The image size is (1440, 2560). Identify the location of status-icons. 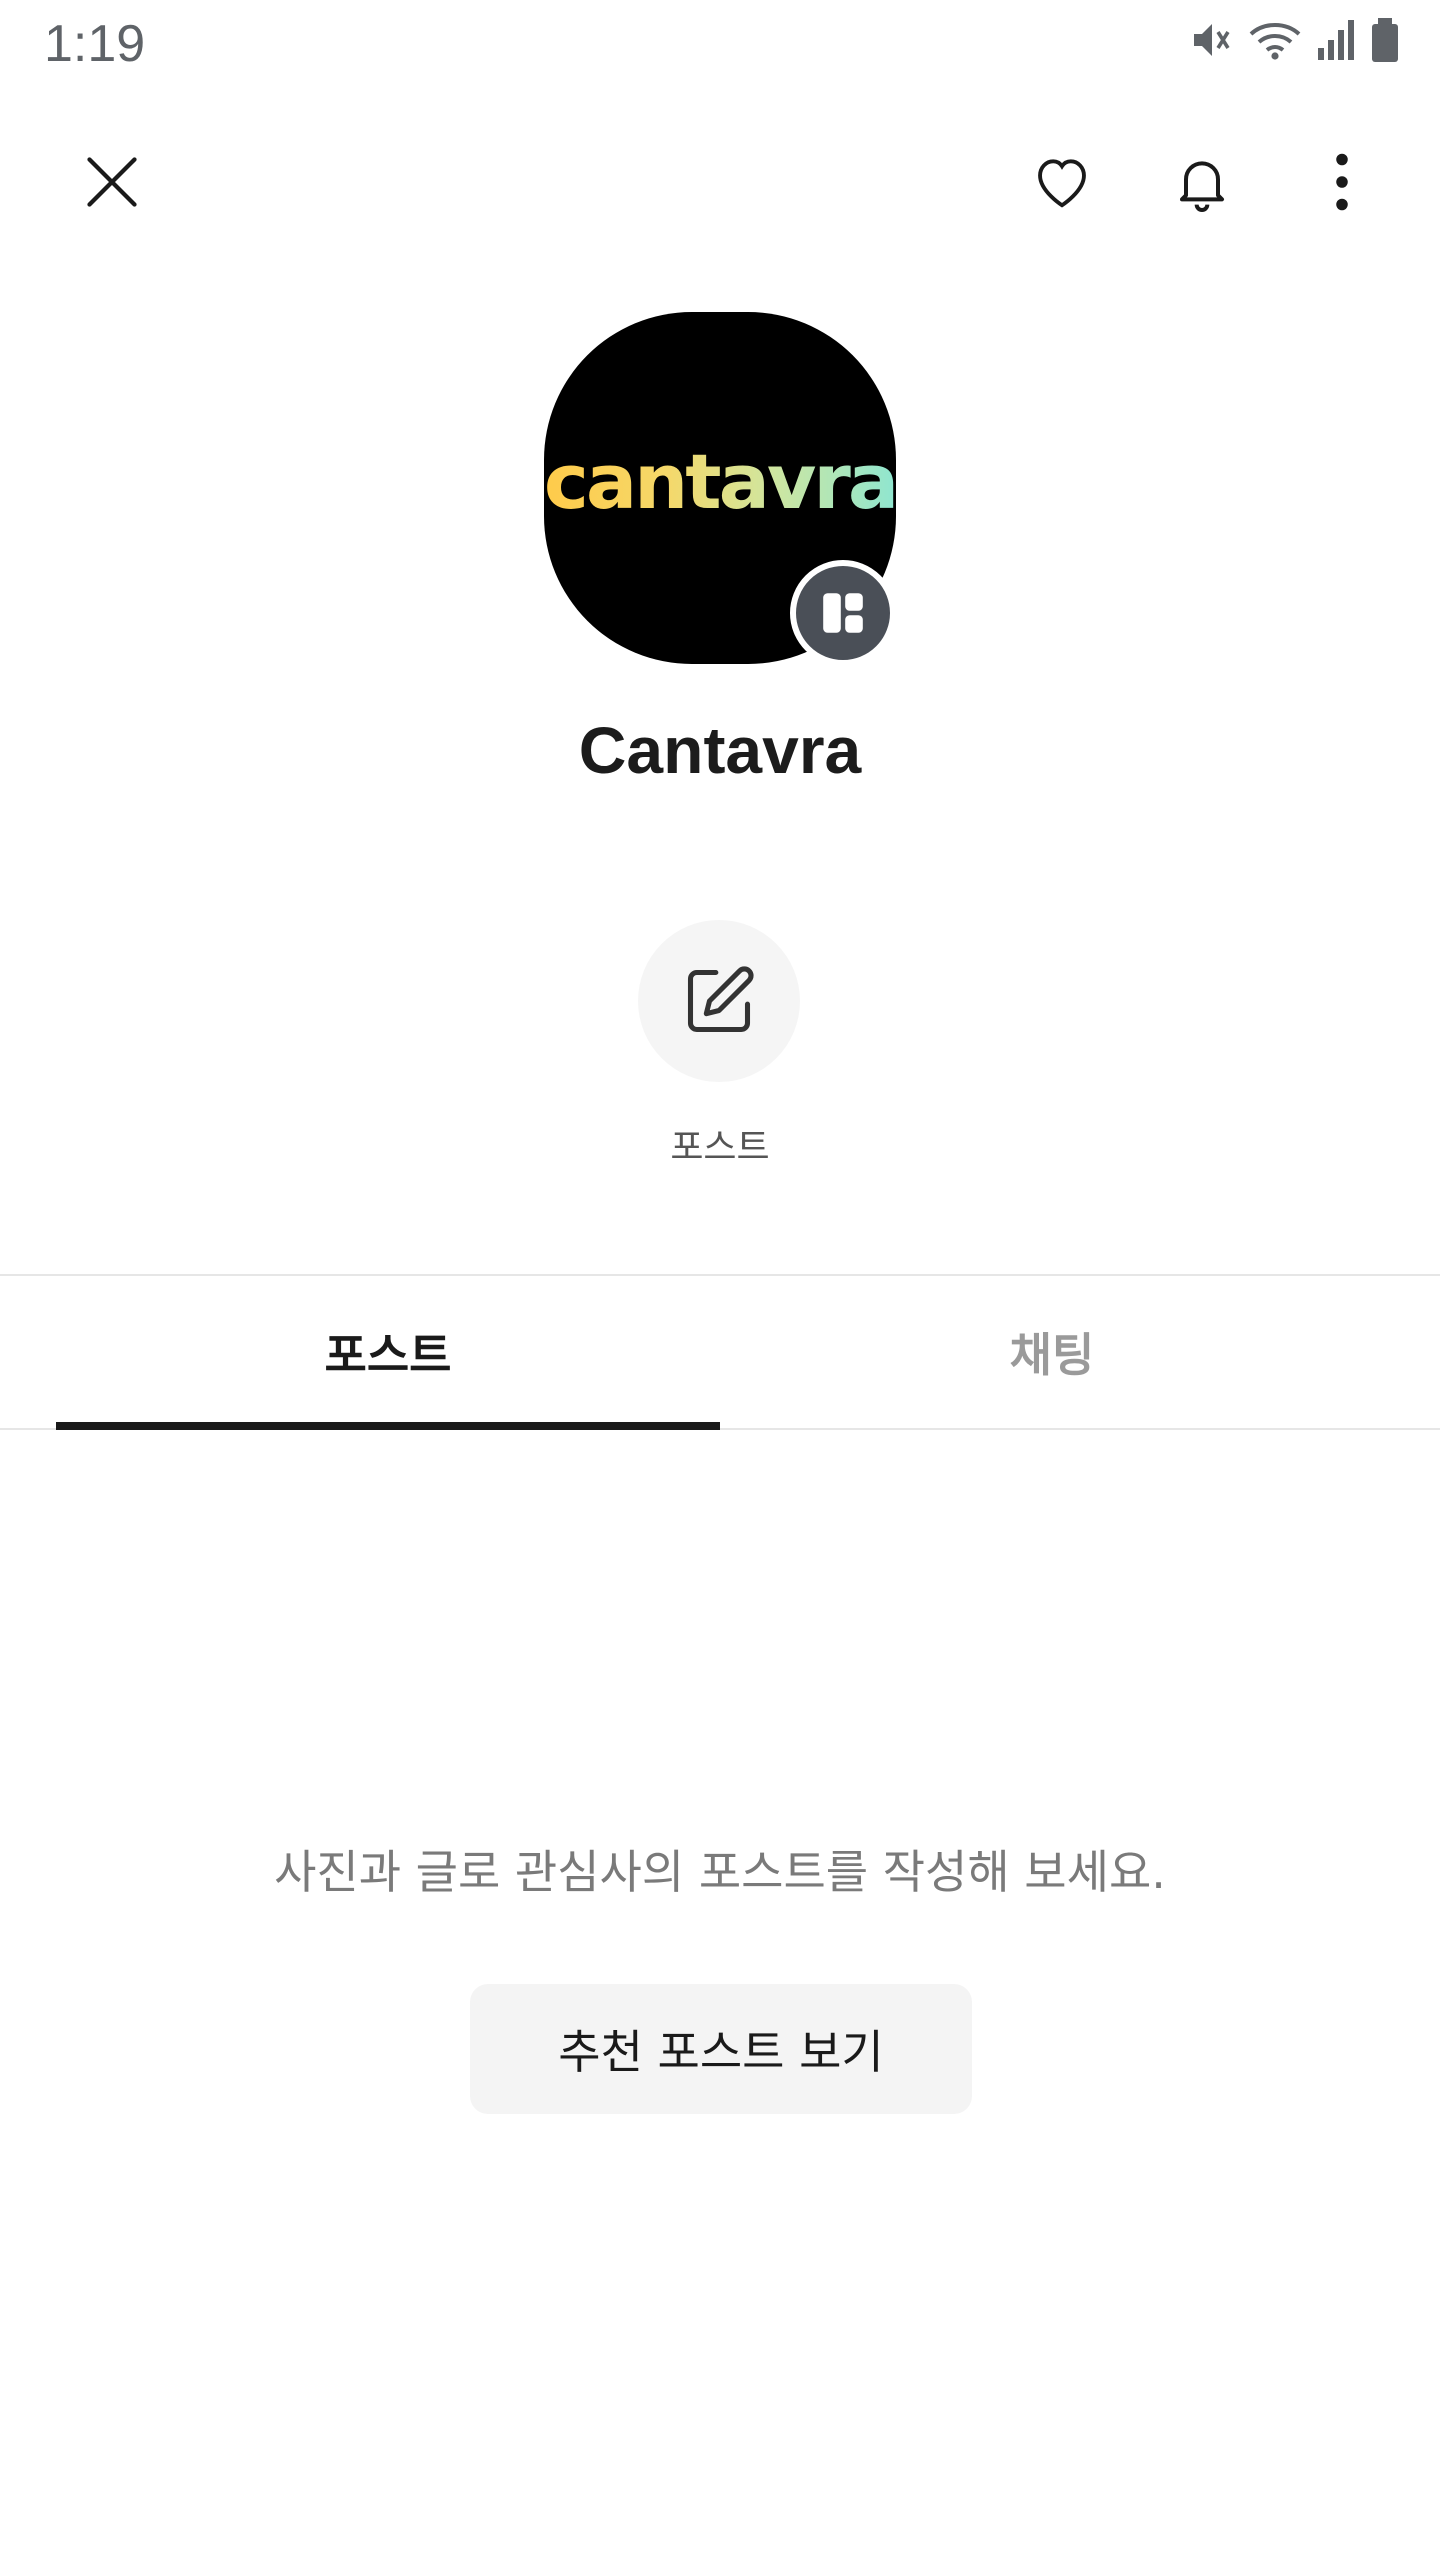
(1293, 42).